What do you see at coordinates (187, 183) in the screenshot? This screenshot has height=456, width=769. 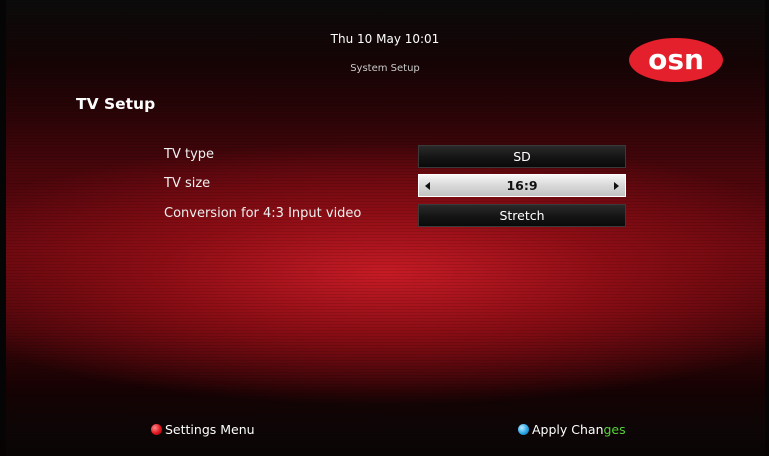 I see `tv-size-label: TV size` at bounding box center [187, 183].